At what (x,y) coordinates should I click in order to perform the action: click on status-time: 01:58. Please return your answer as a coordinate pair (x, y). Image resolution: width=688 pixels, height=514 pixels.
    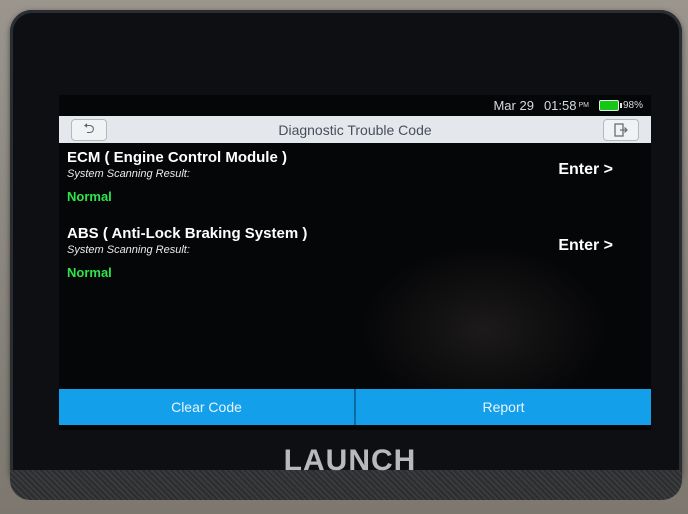
    Looking at the image, I should click on (560, 105).